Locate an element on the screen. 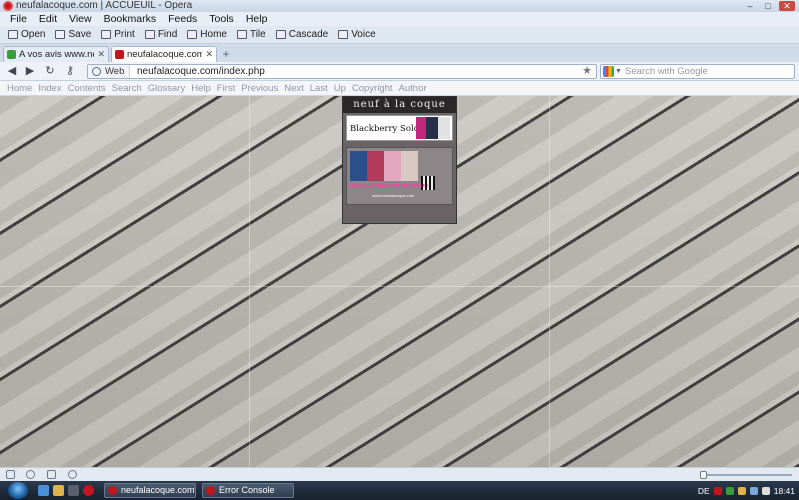  menu-edit: Edit is located at coordinates (48, 19).